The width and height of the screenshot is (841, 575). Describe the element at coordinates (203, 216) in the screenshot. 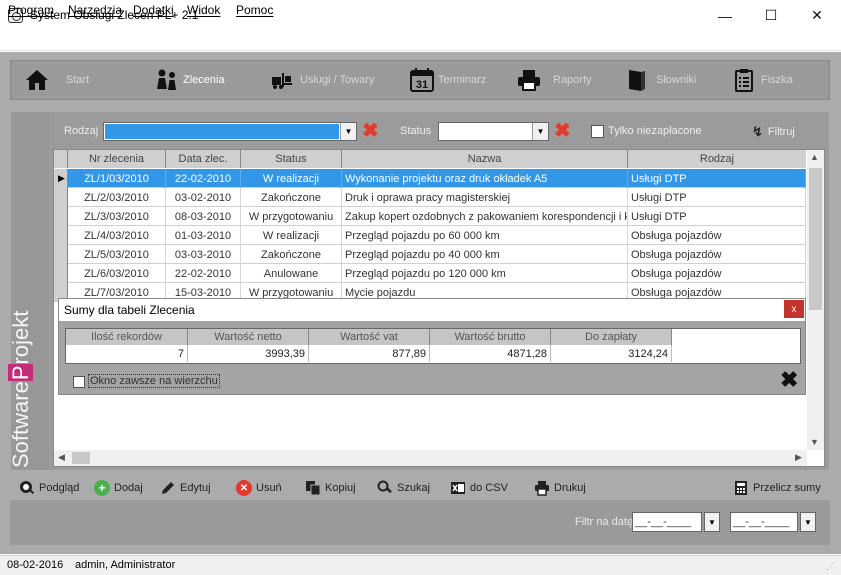

I see `table-cell: 08-03-2010` at that location.